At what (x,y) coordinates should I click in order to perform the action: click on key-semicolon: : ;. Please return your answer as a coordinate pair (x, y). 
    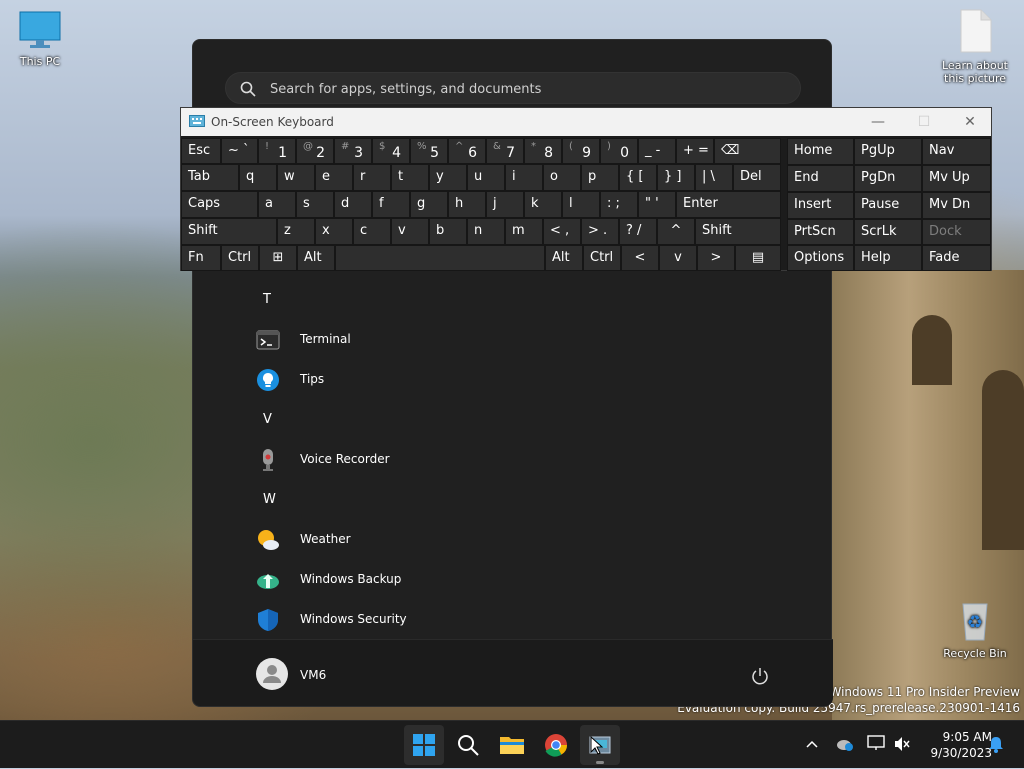
    Looking at the image, I should click on (619, 204).